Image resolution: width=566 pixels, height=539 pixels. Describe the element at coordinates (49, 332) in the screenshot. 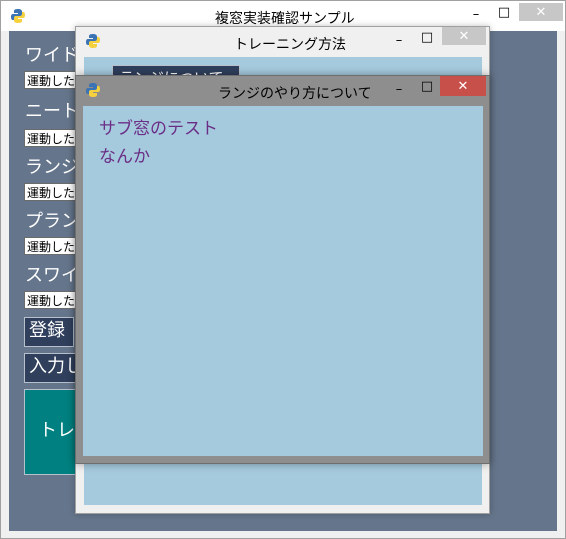

I see `register-button: 登録` at that location.